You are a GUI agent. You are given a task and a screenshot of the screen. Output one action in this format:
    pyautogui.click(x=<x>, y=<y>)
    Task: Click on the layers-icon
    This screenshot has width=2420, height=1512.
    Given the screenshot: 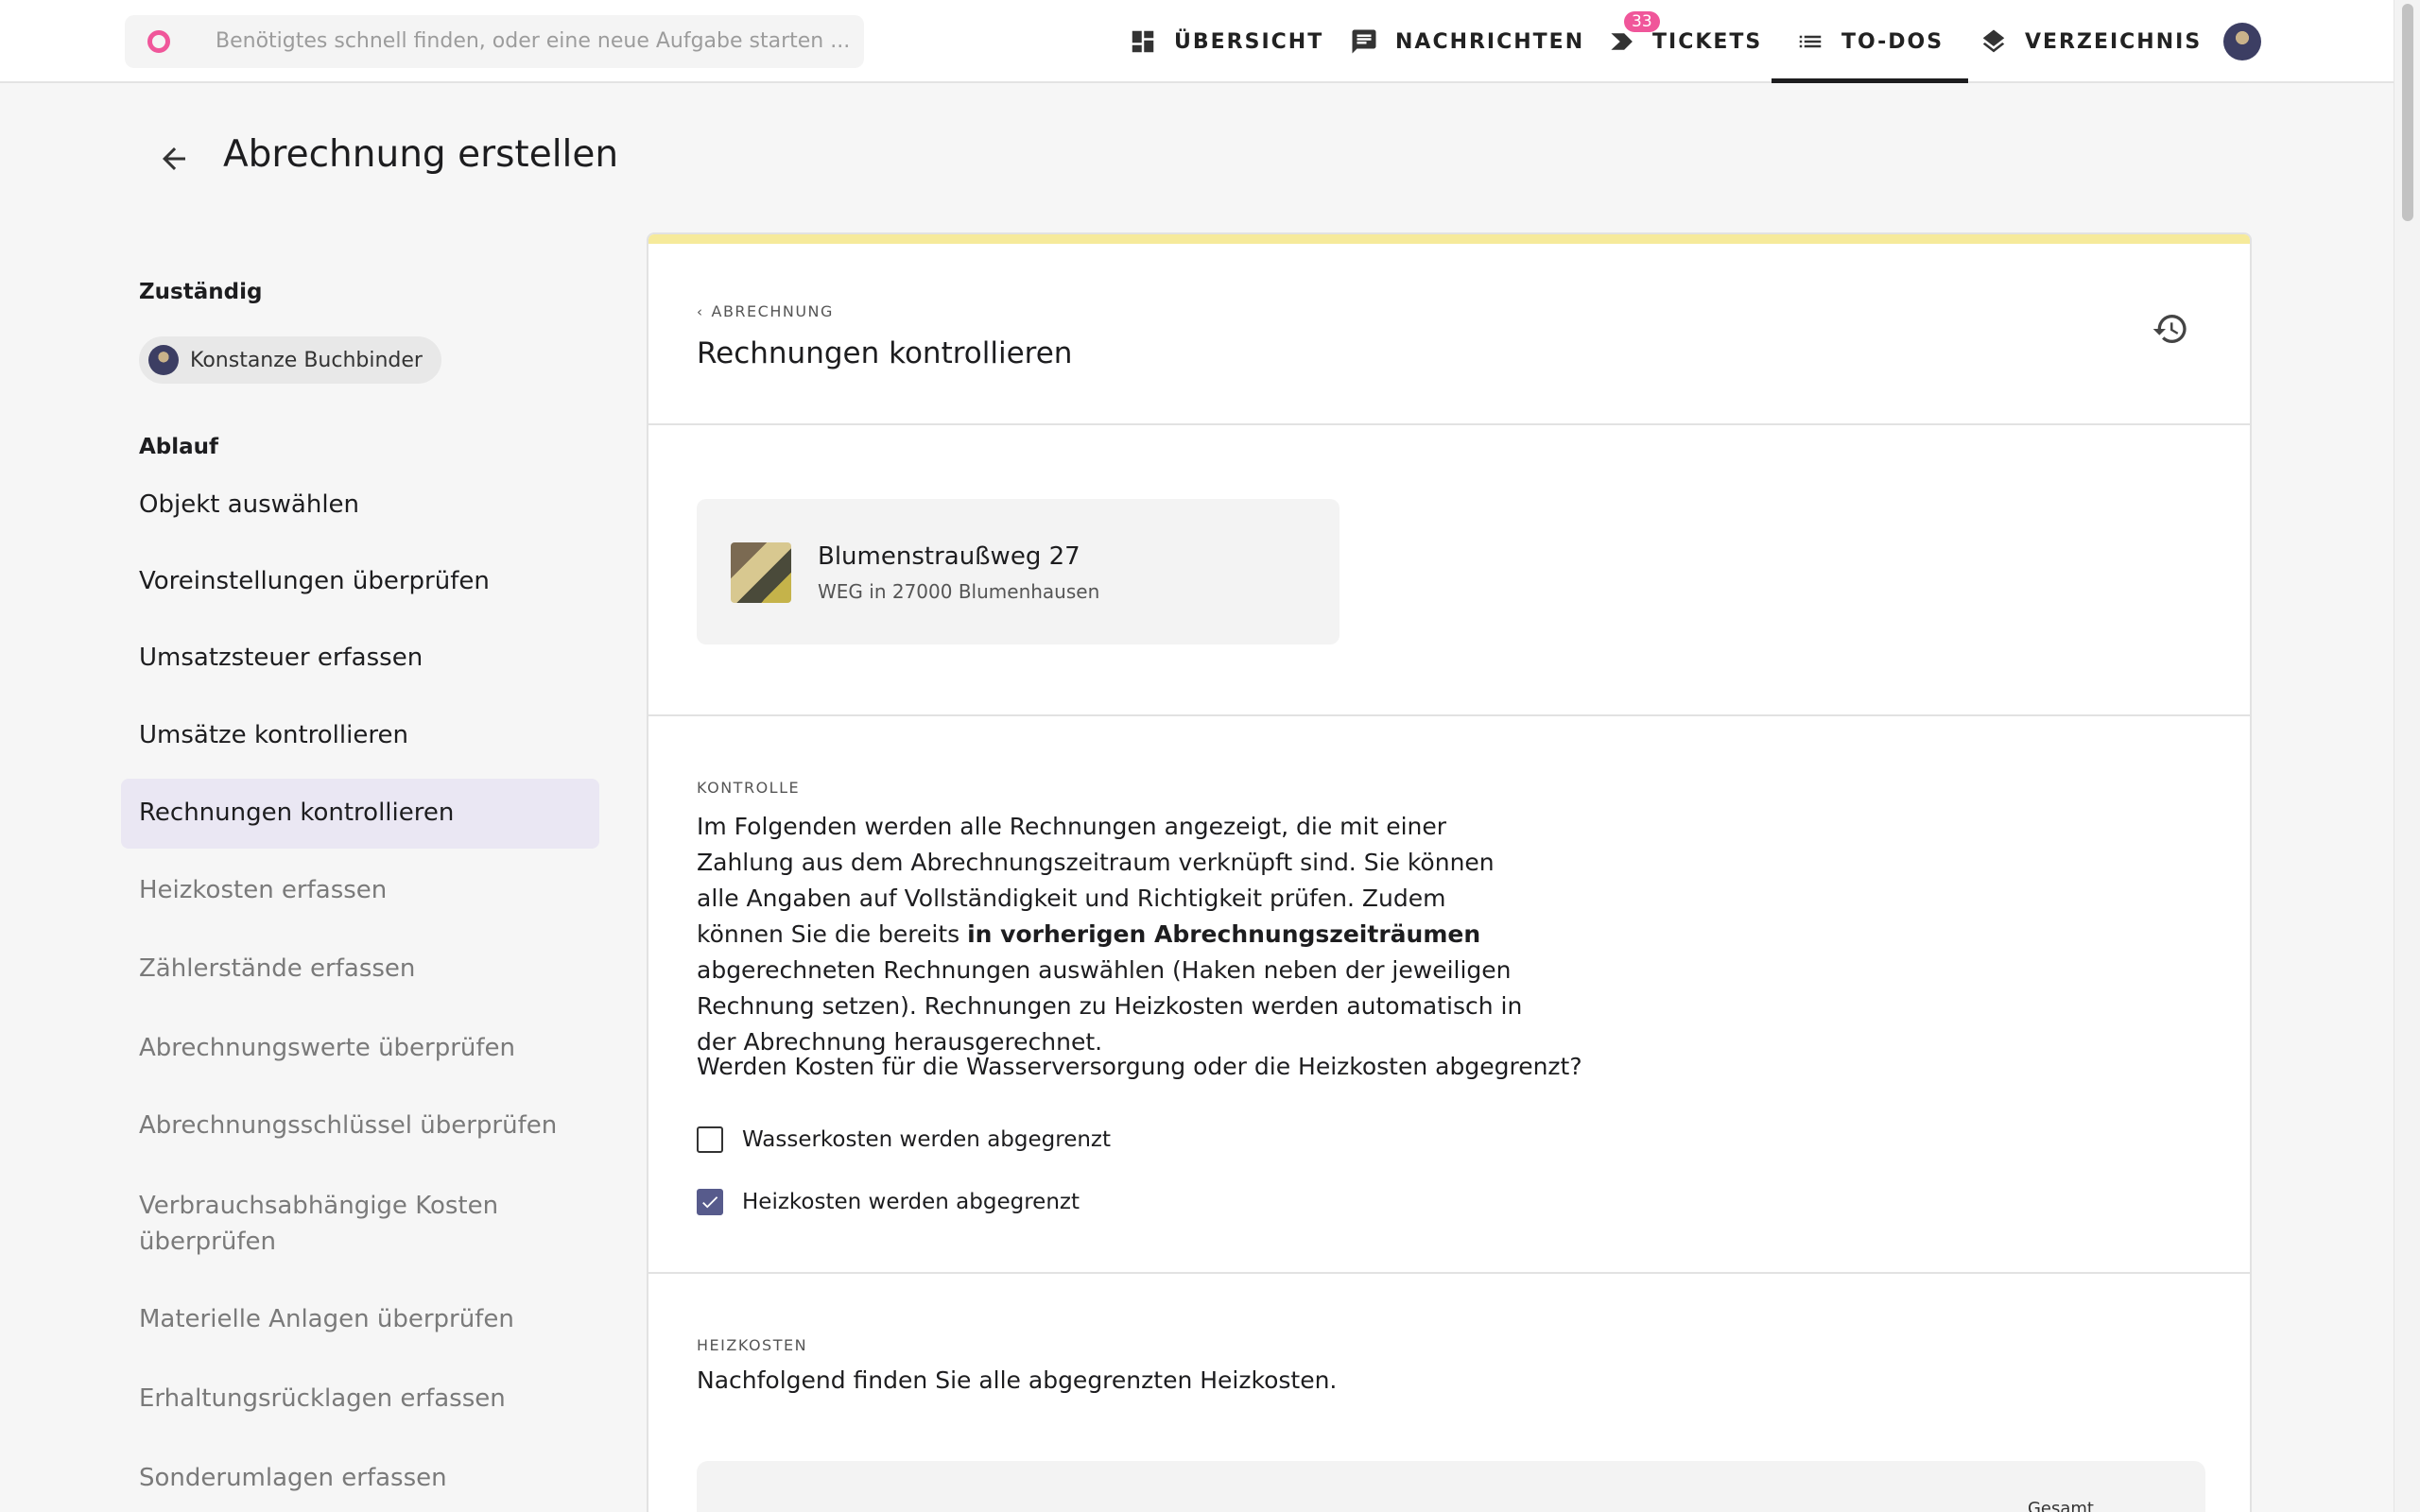 What is the action you would take?
    pyautogui.click(x=1993, y=41)
    